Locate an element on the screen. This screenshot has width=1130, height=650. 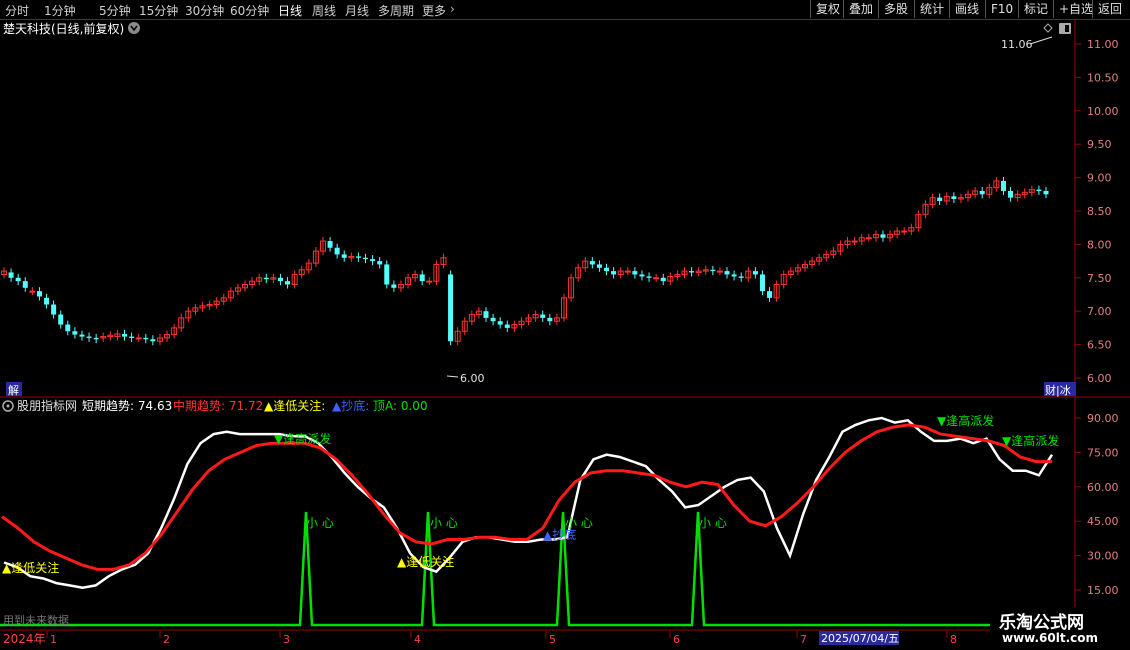
high-sell-signal-1: ▼逢高派发 is located at coordinates (302, 438).